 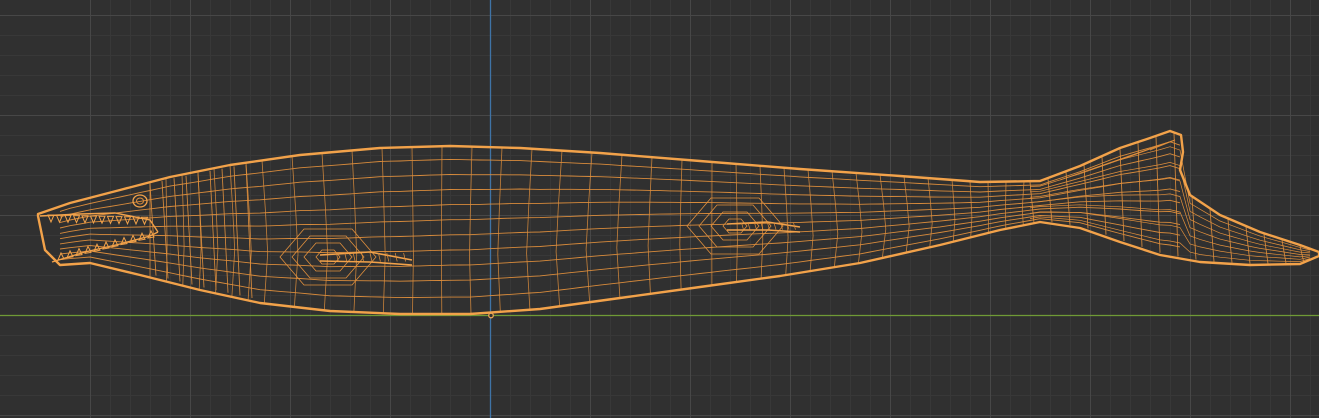 What do you see at coordinates (491, 315) in the screenshot?
I see `object-origin-point` at bounding box center [491, 315].